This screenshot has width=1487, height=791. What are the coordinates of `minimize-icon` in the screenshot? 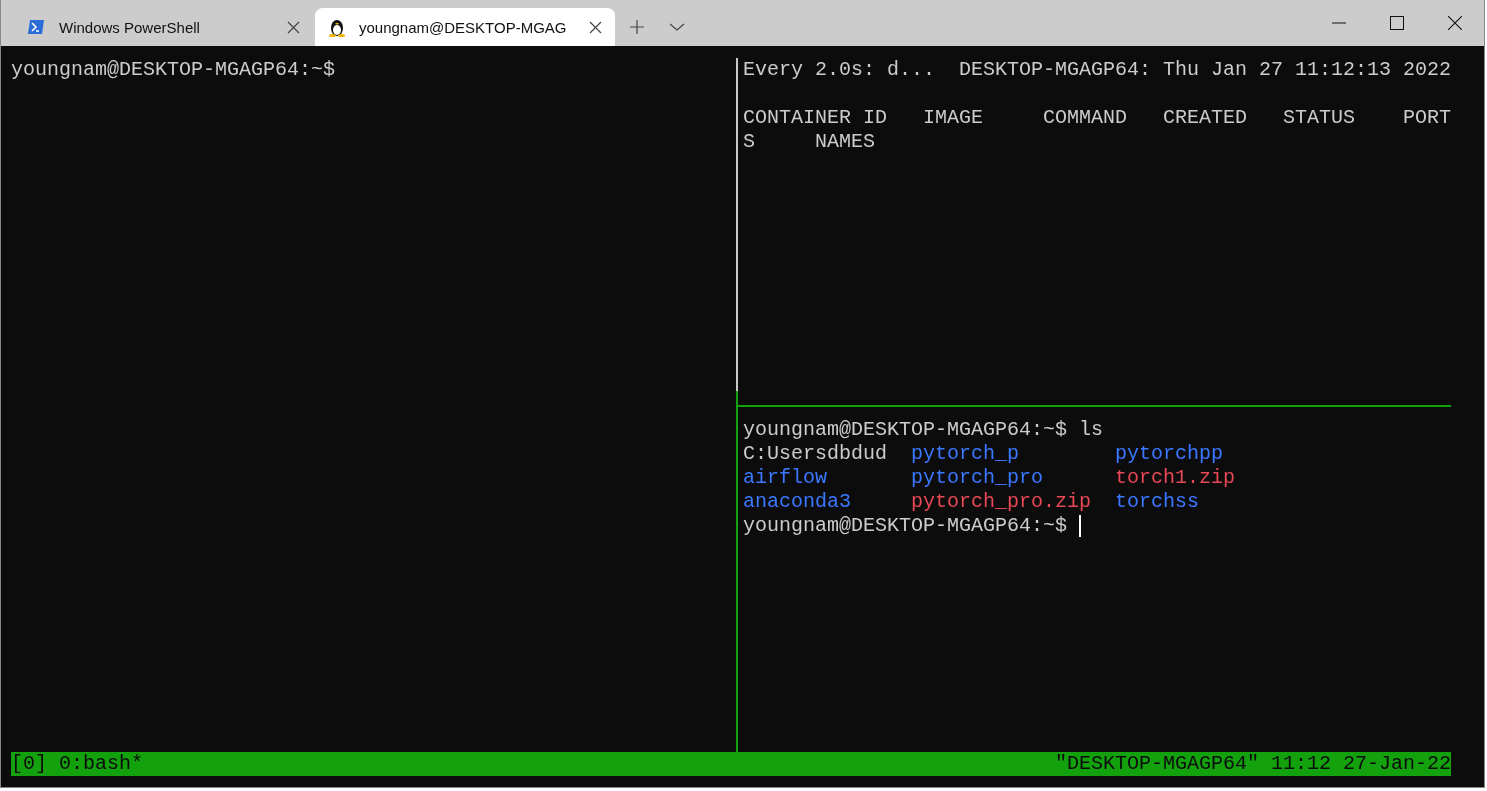 It's located at (1339, 23).